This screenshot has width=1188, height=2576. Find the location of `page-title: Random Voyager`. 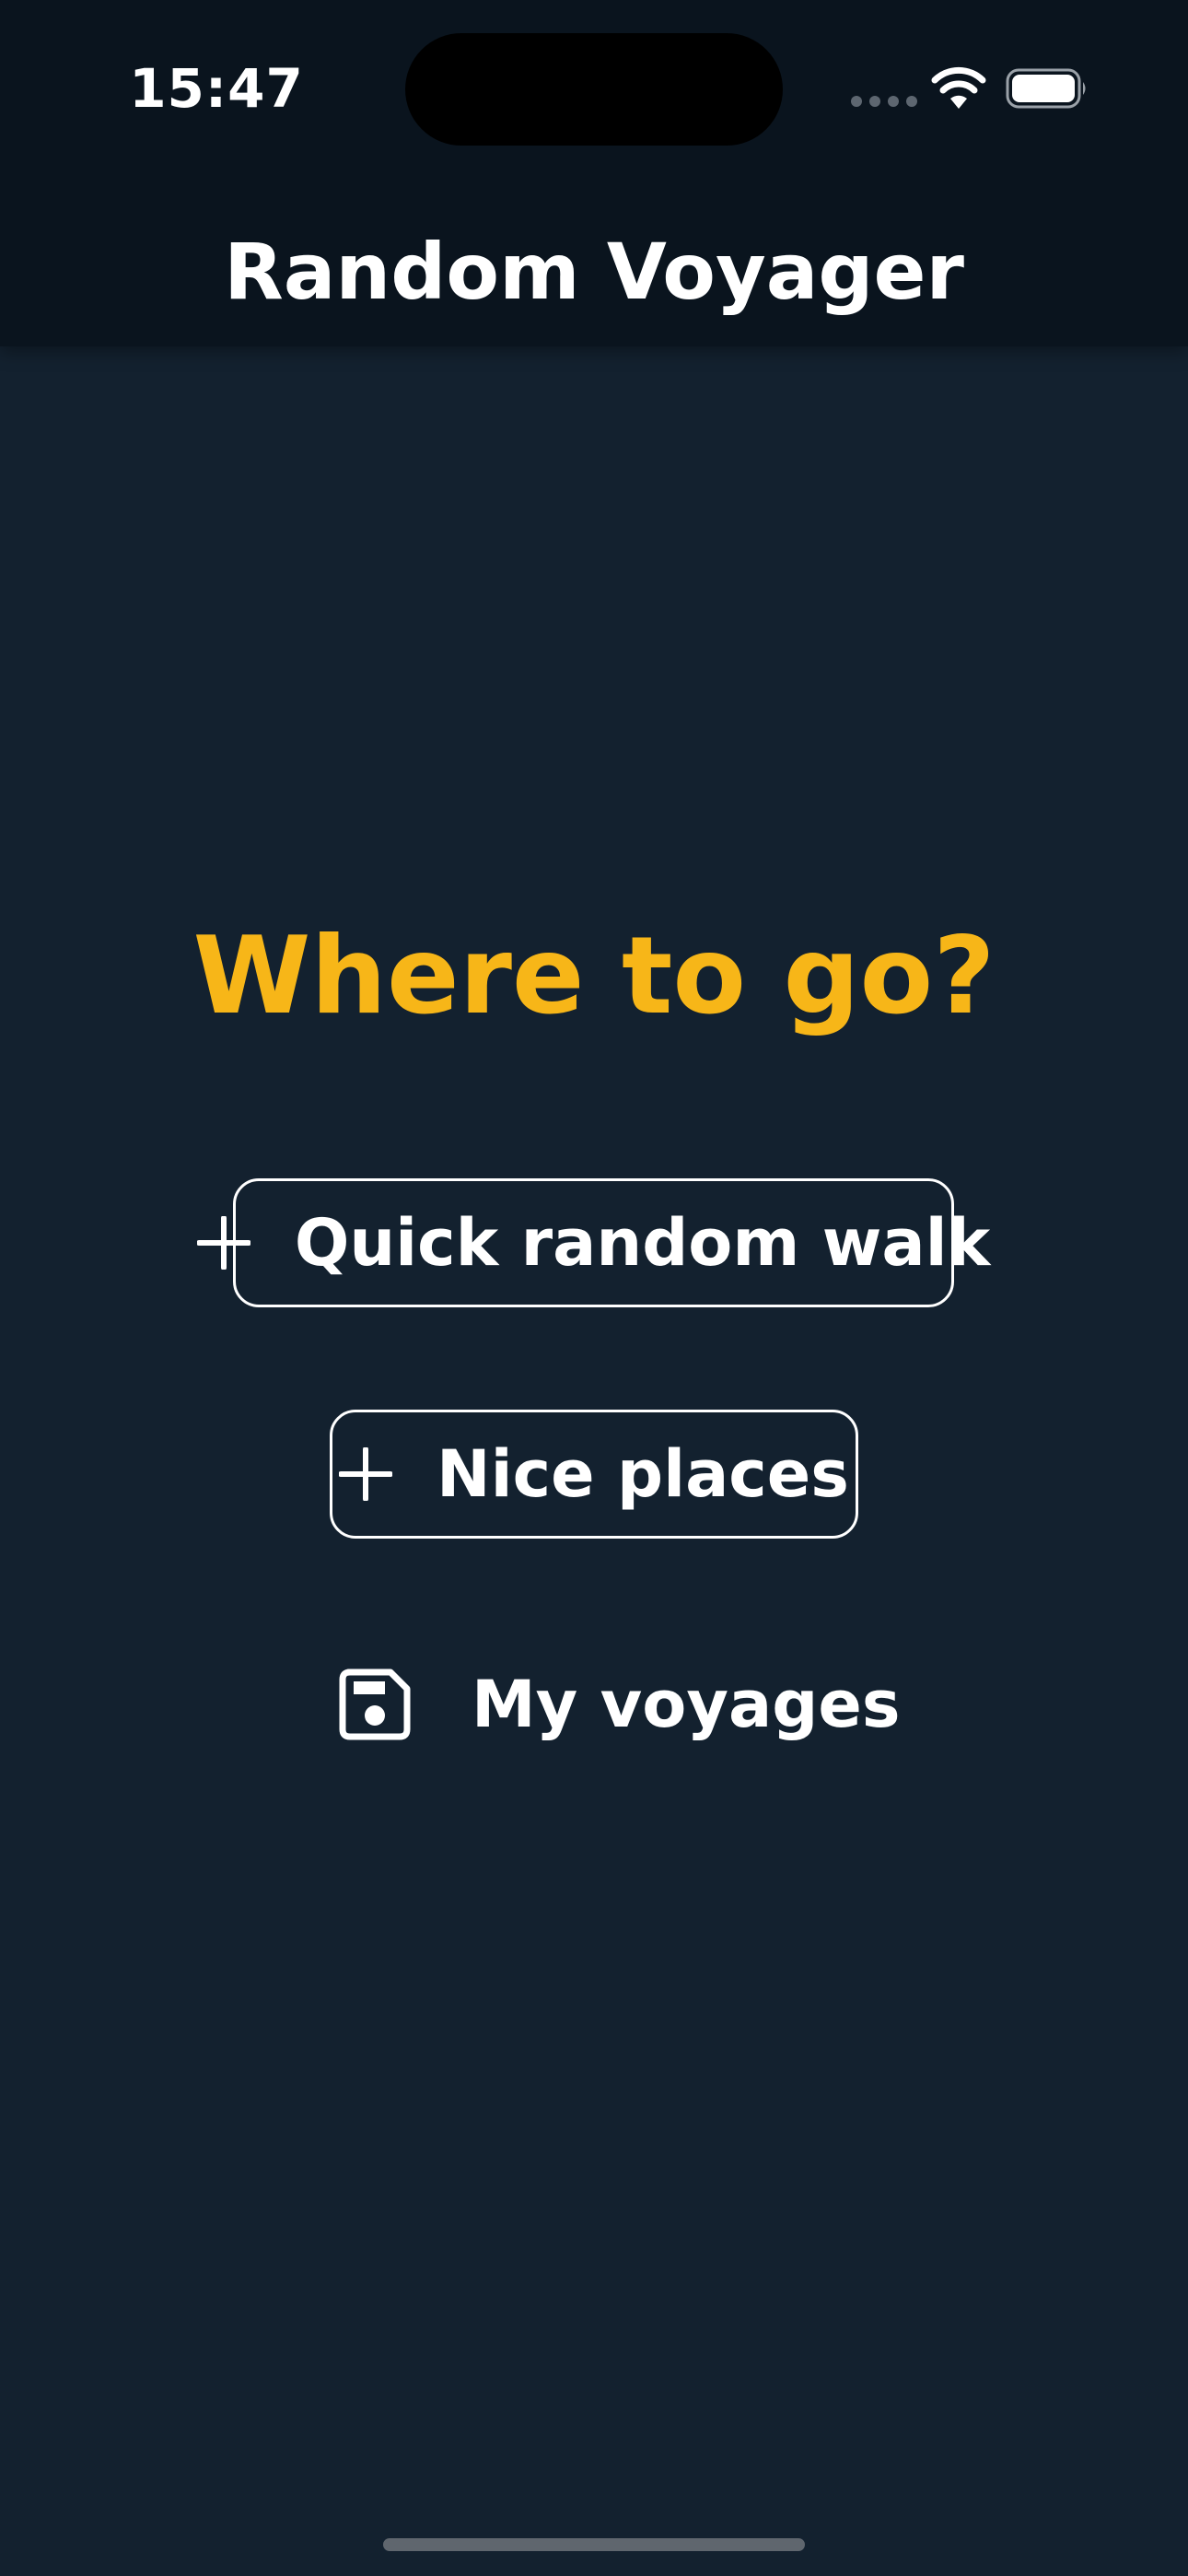

page-title: Random Voyager is located at coordinates (594, 272).